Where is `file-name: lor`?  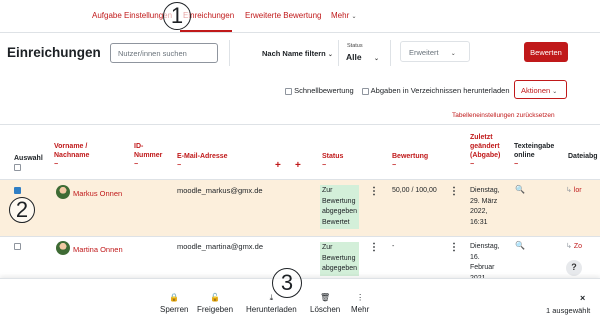
file-name: lor is located at coordinates (577, 190).